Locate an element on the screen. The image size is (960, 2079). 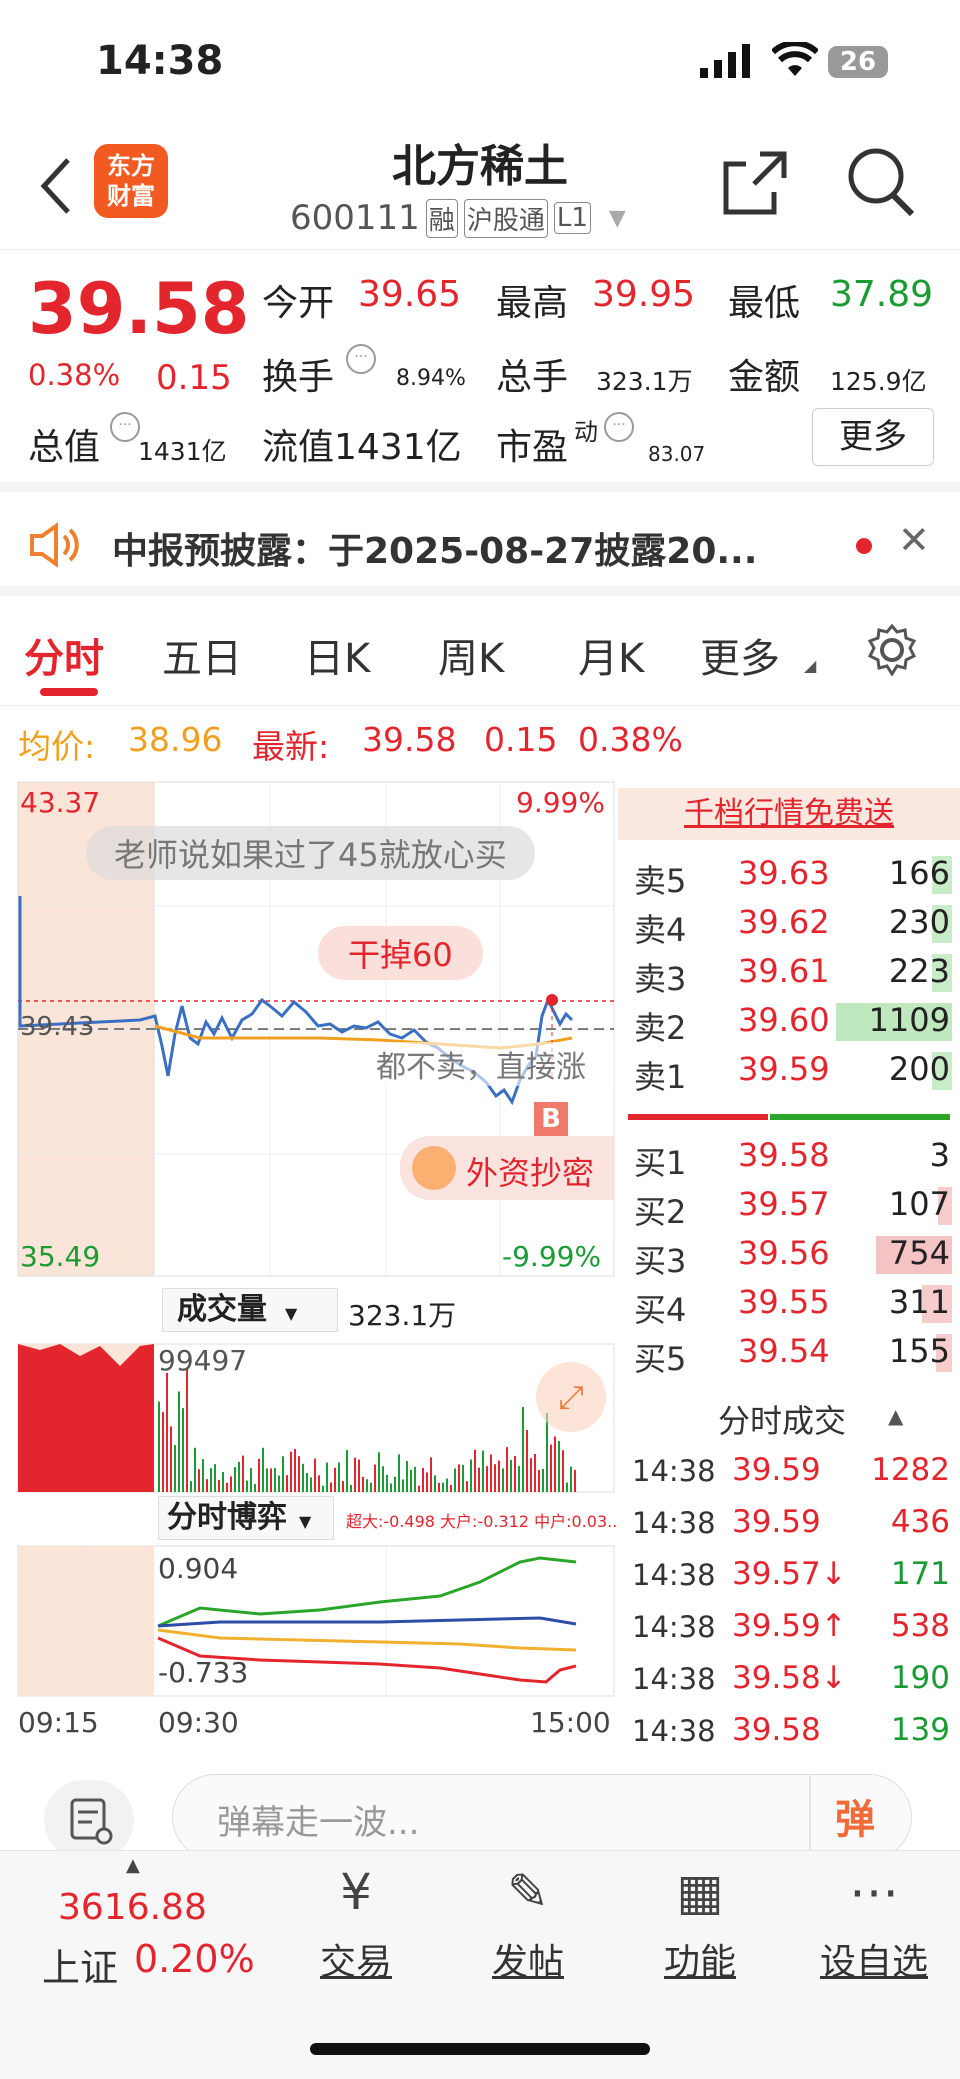
nav-trade: ¥ 交易 is located at coordinates (356, 1924).